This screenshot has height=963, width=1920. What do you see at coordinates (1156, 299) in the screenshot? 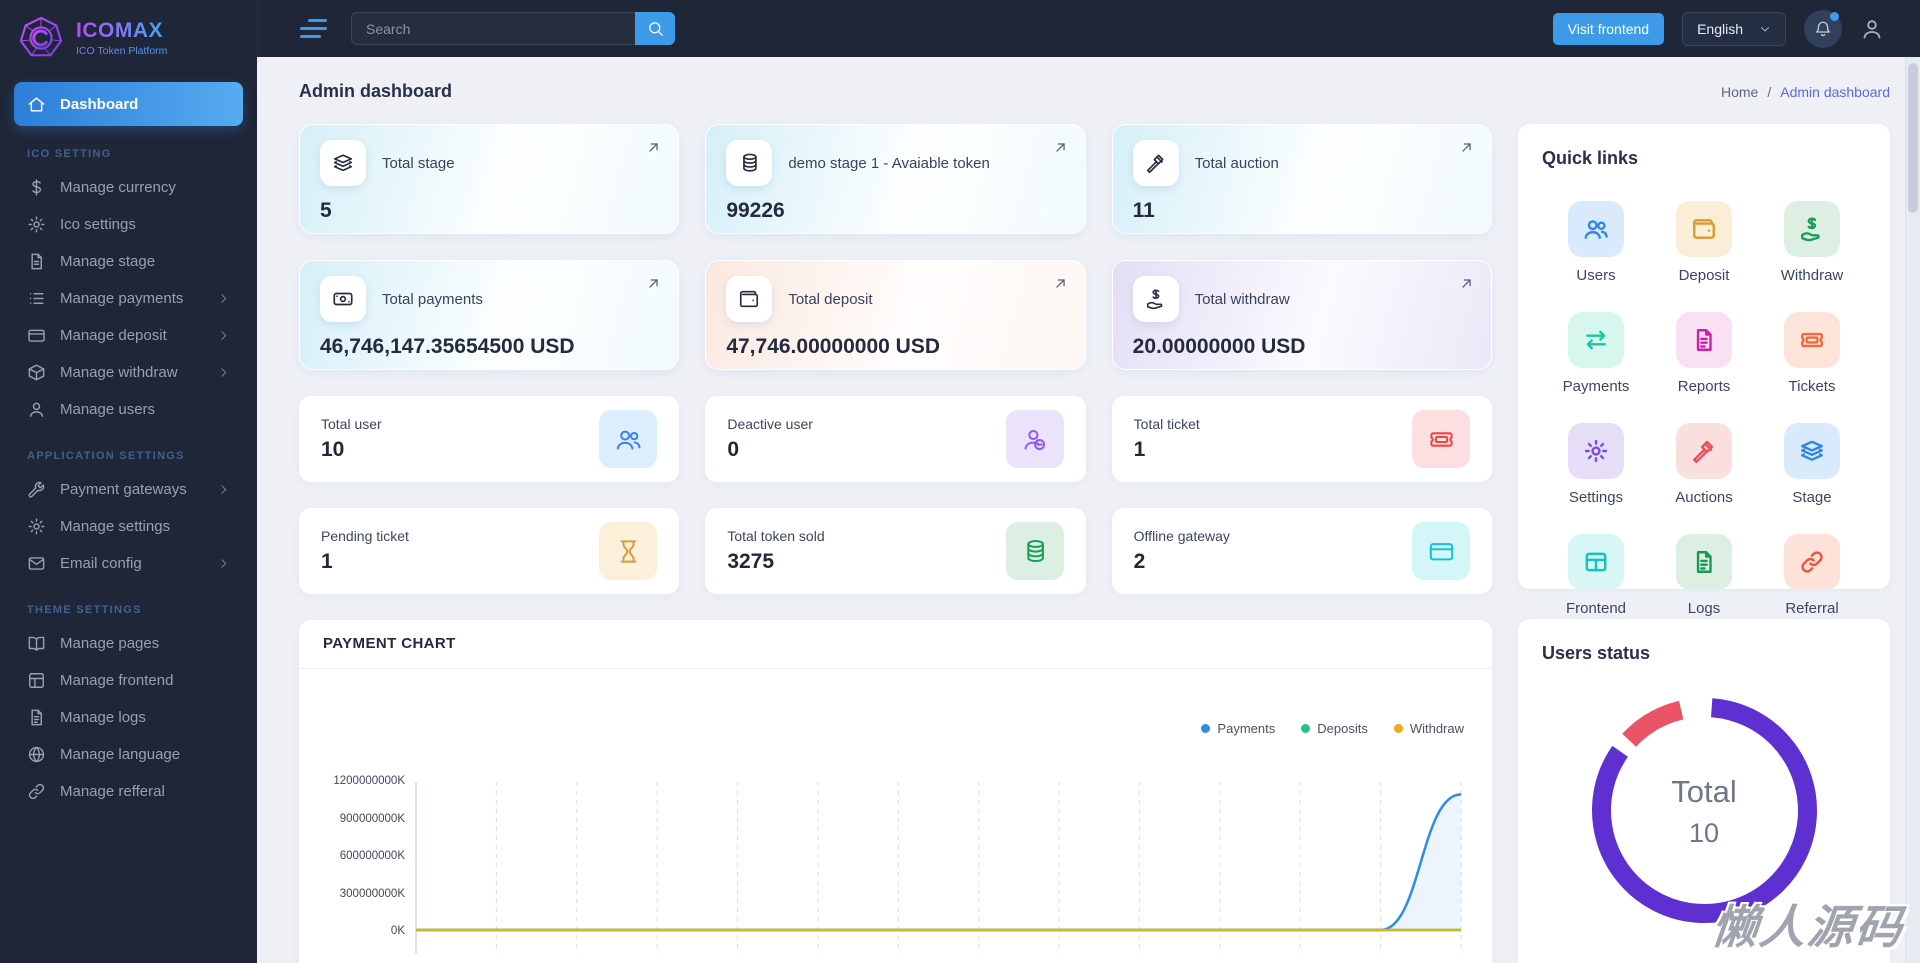
I see `hand-dollar-icon` at bounding box center [1156, 299].